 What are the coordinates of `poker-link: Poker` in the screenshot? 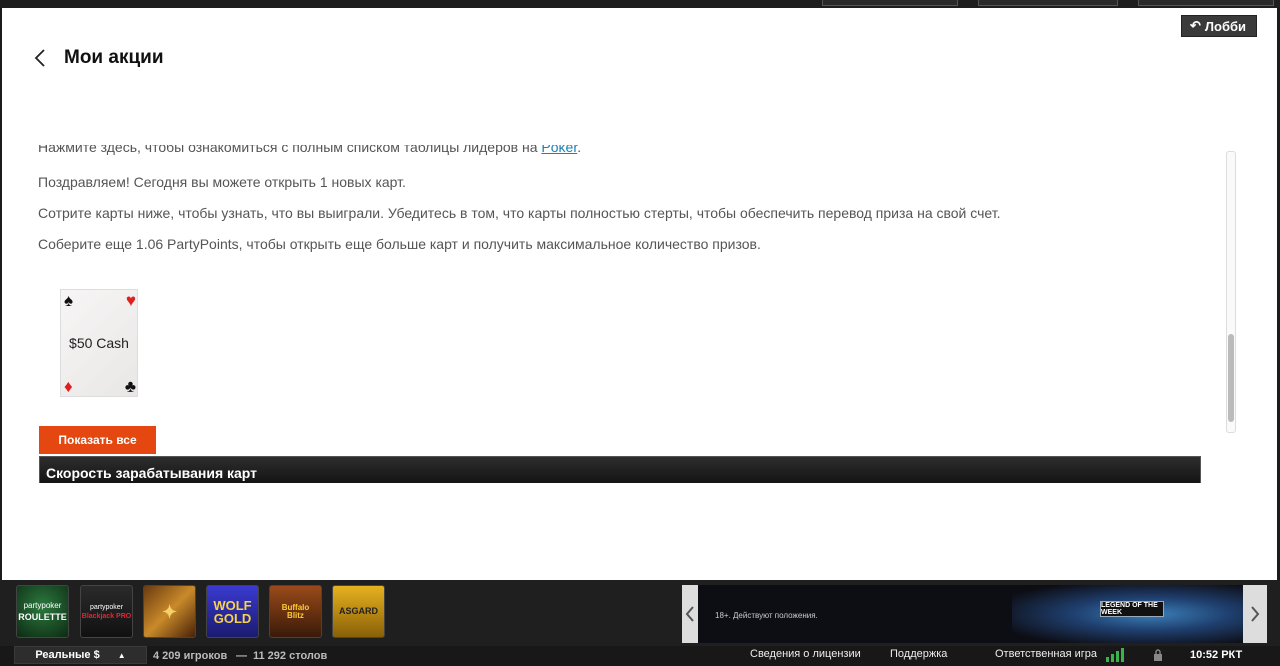 It's located at (559, 150).